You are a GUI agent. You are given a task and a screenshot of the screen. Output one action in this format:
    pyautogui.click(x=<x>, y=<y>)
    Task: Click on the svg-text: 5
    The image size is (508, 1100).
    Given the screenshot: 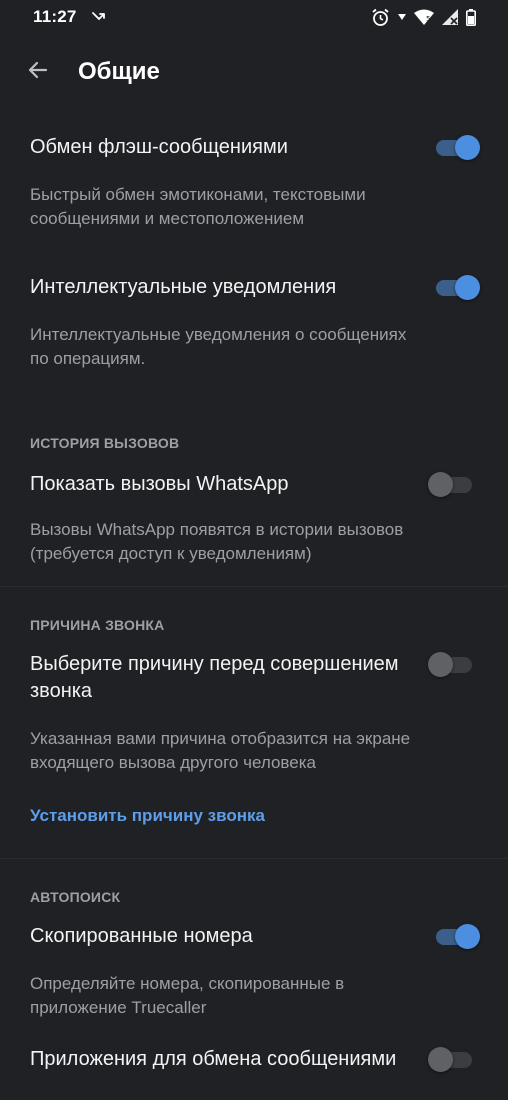 What is the action you would take?
    pyautogui.click(x=428, y=19)
    